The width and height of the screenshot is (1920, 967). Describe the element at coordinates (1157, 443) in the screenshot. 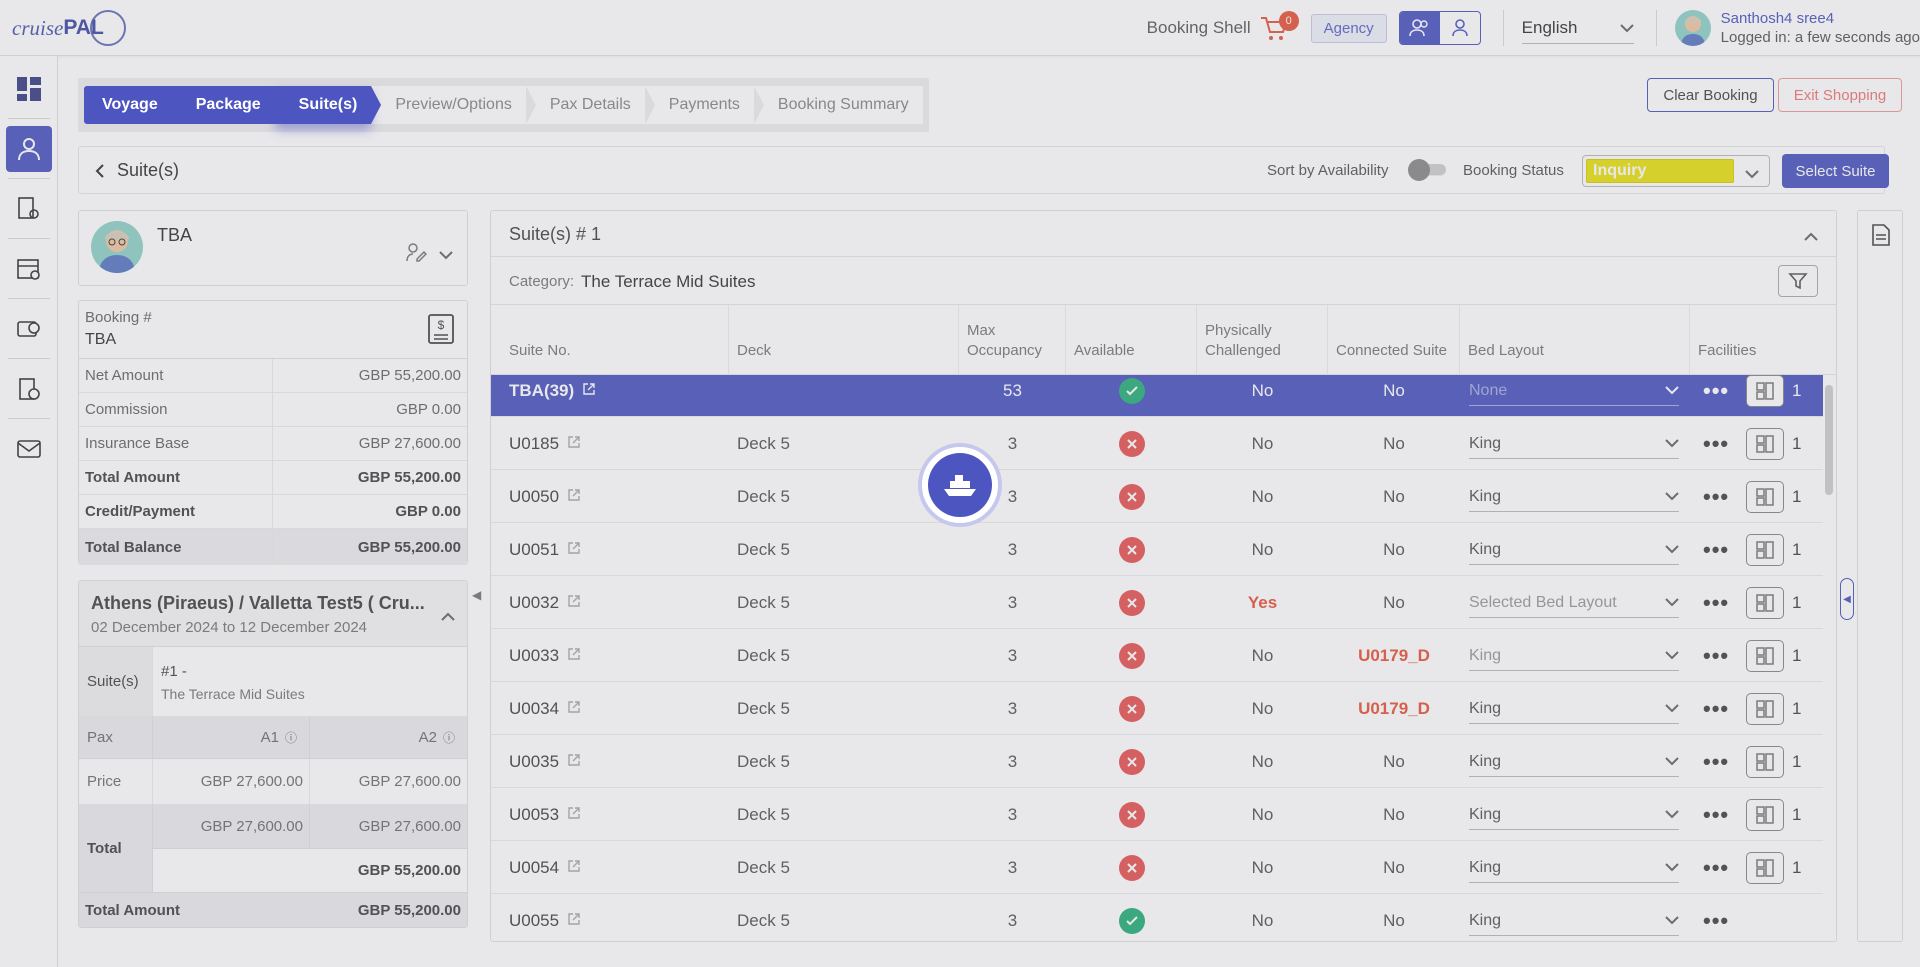

I see `table-row: U0185 Deck 5 3 No No King ••• 1` at that location.